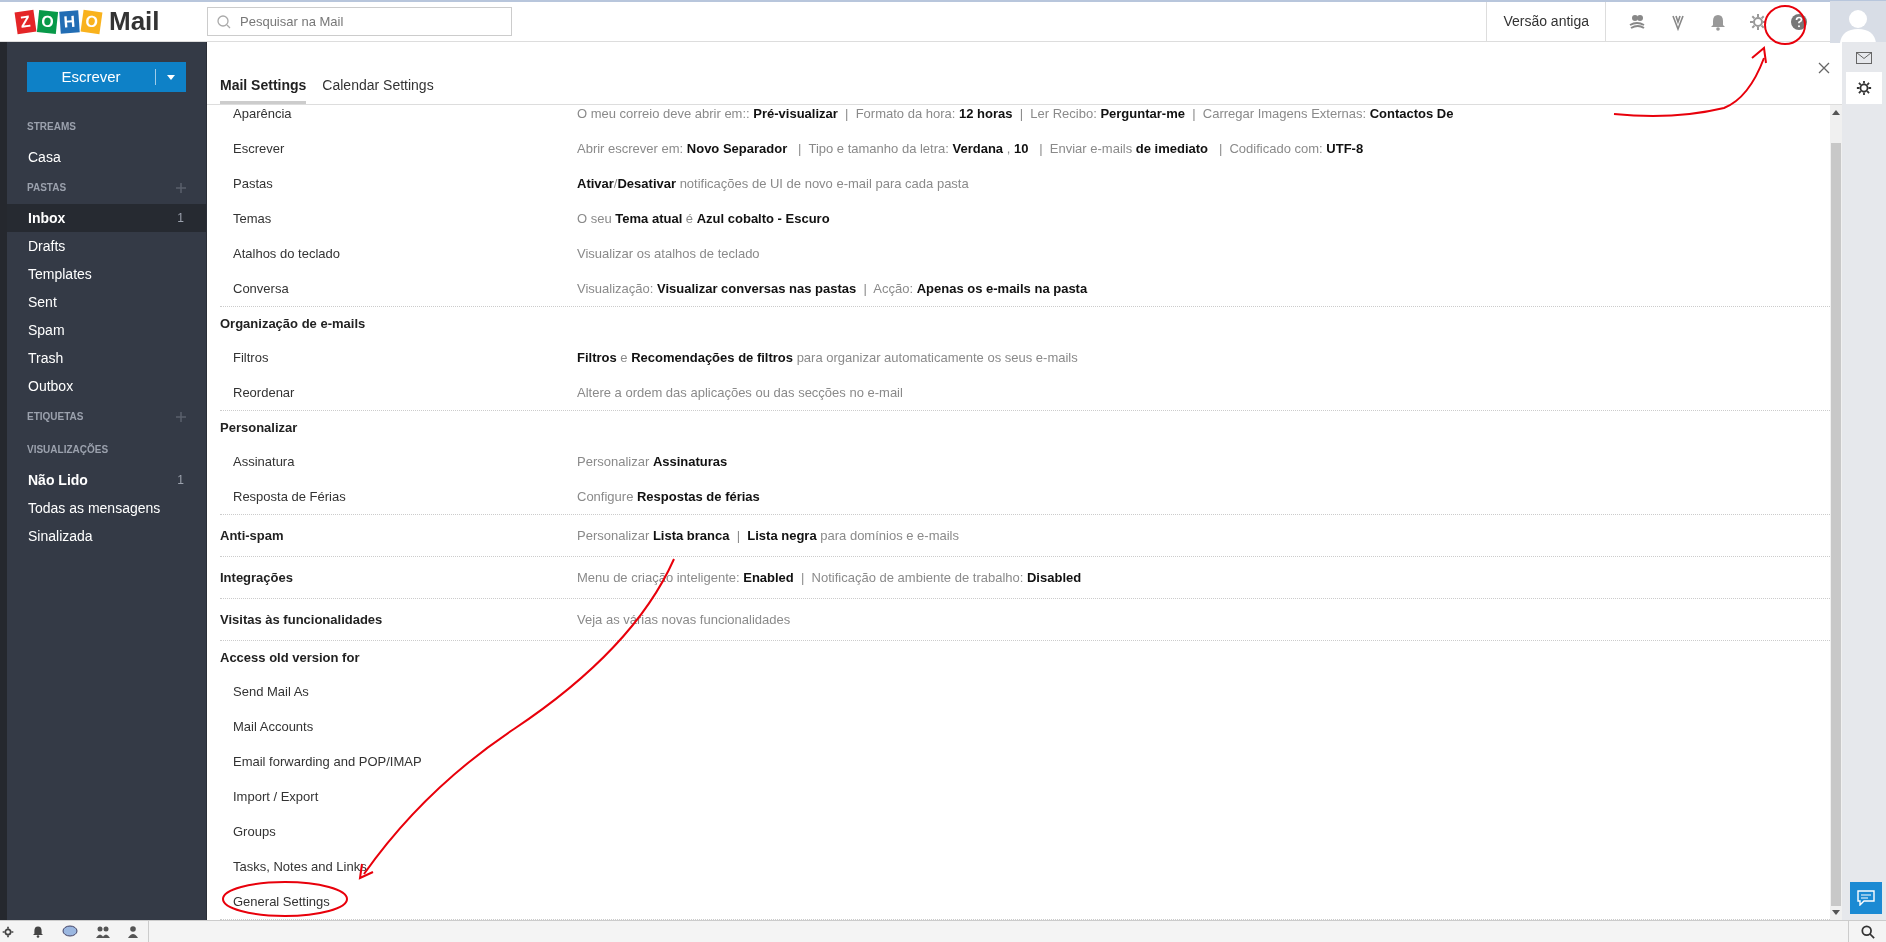  What do you see at coordinates (740, 392) in the screenshot?
I see `setting-description: Altere a ordem das aplicações ou das secções no e-mail` at bounding box center [740, 392].